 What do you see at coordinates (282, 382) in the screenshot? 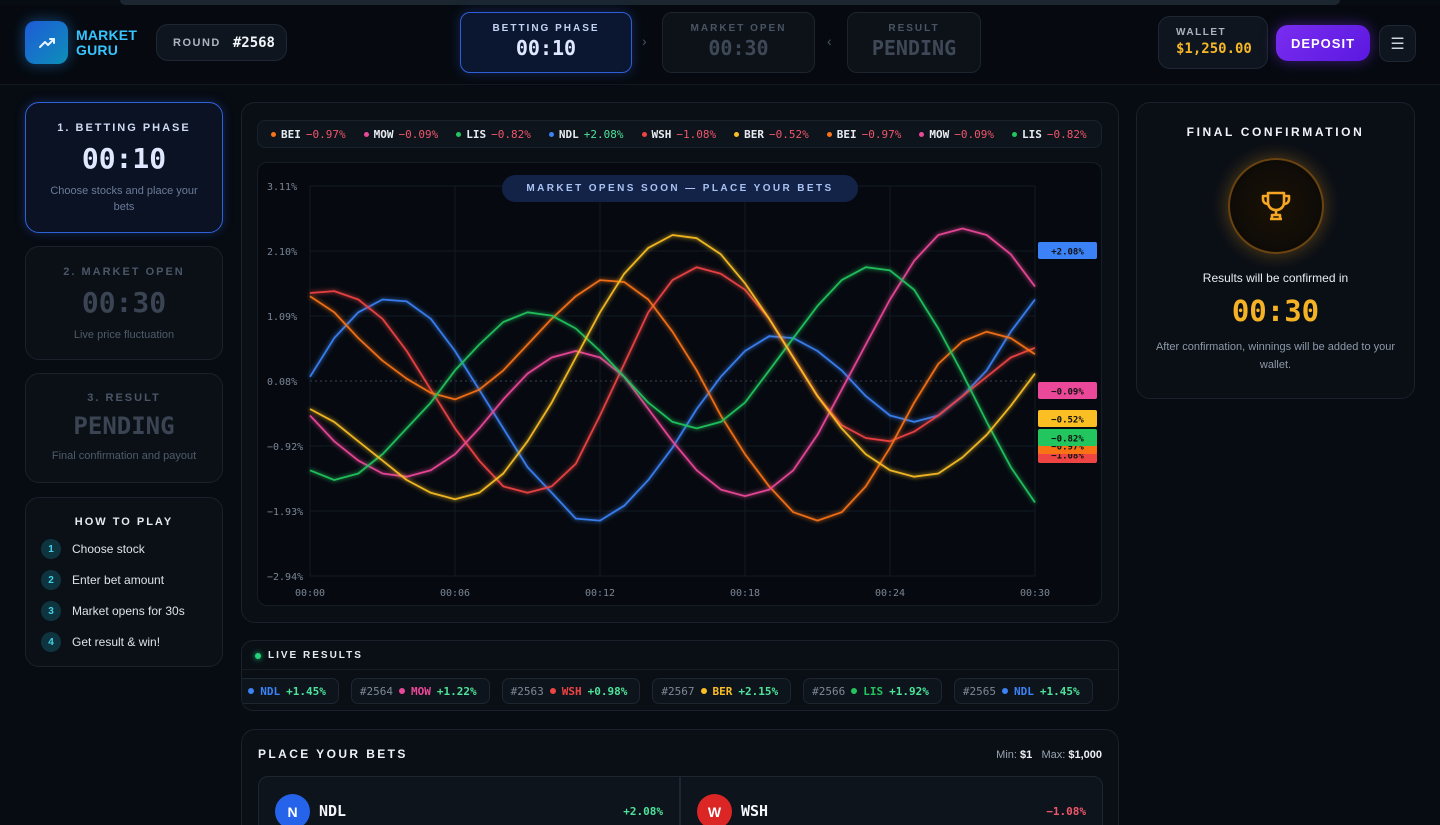
I see `y-tick-label: 0.08%` at bounding box center [282, 382].